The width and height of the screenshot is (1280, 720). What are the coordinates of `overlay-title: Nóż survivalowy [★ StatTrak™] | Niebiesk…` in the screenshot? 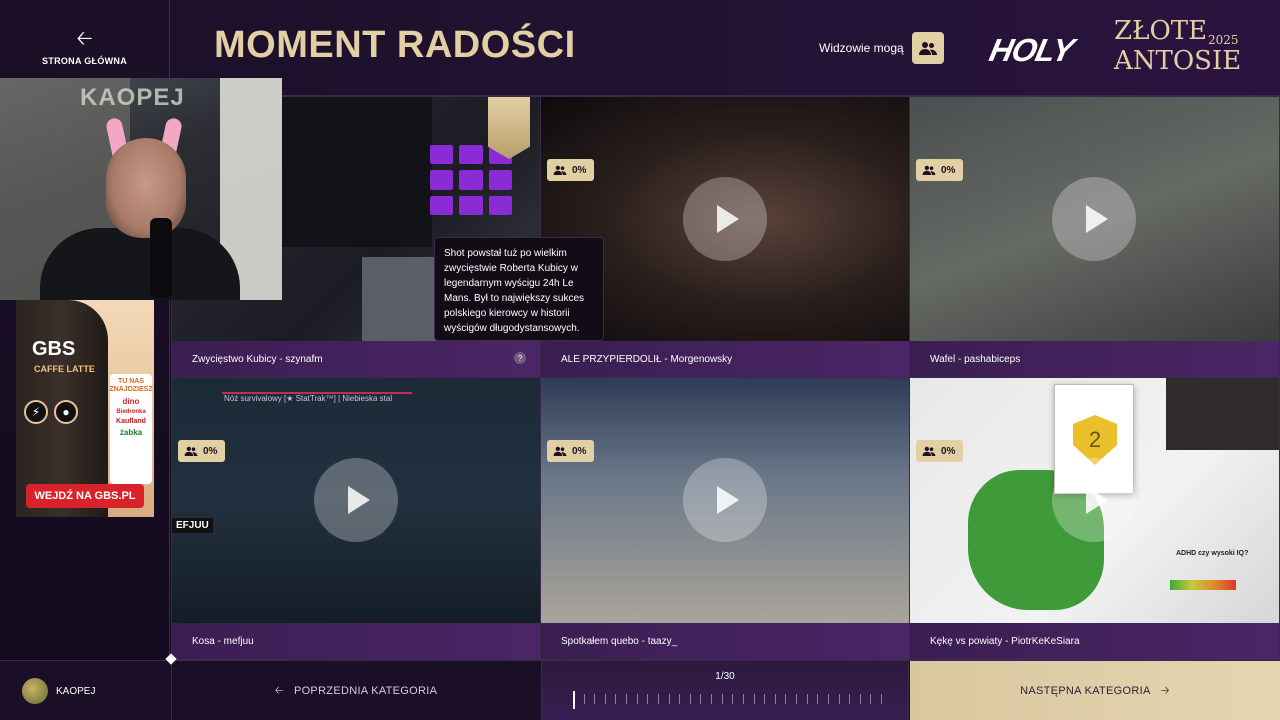 It's located at (308, 398).